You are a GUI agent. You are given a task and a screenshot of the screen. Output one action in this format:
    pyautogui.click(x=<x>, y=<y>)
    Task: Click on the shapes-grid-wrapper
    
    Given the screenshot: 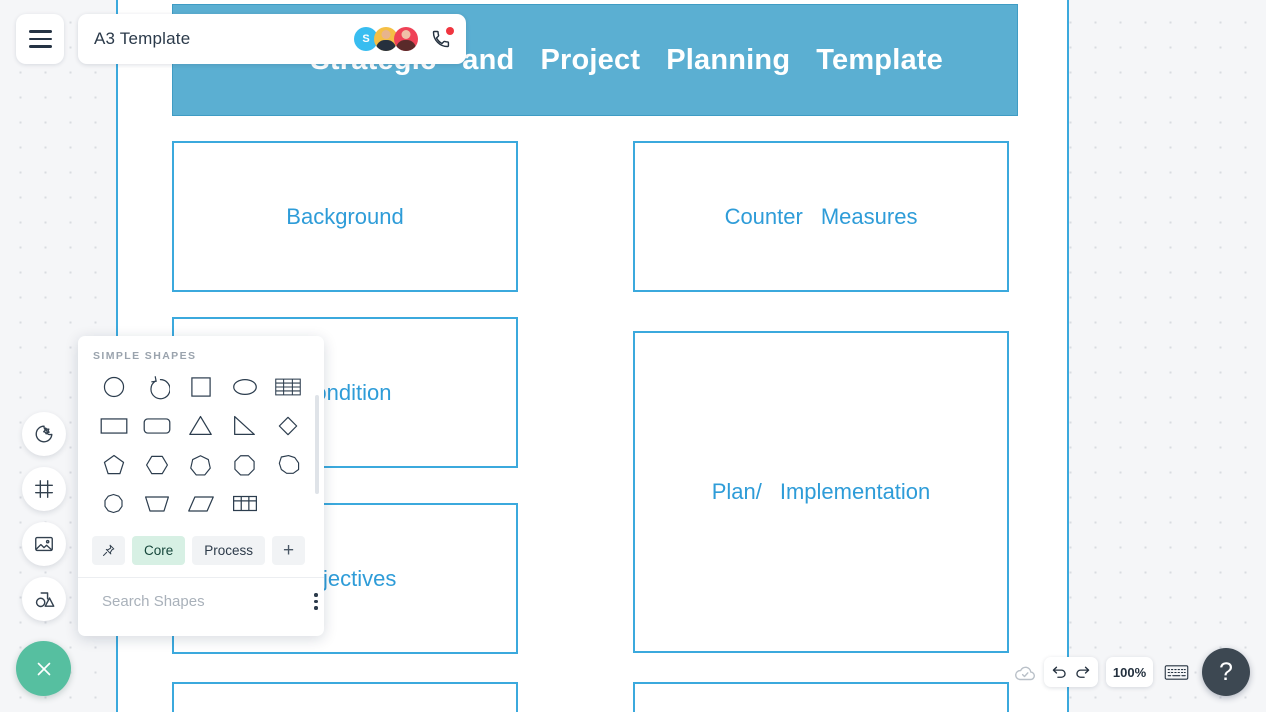 What is the action you would take?
    pyautogui.click(x=201, y=446)
    